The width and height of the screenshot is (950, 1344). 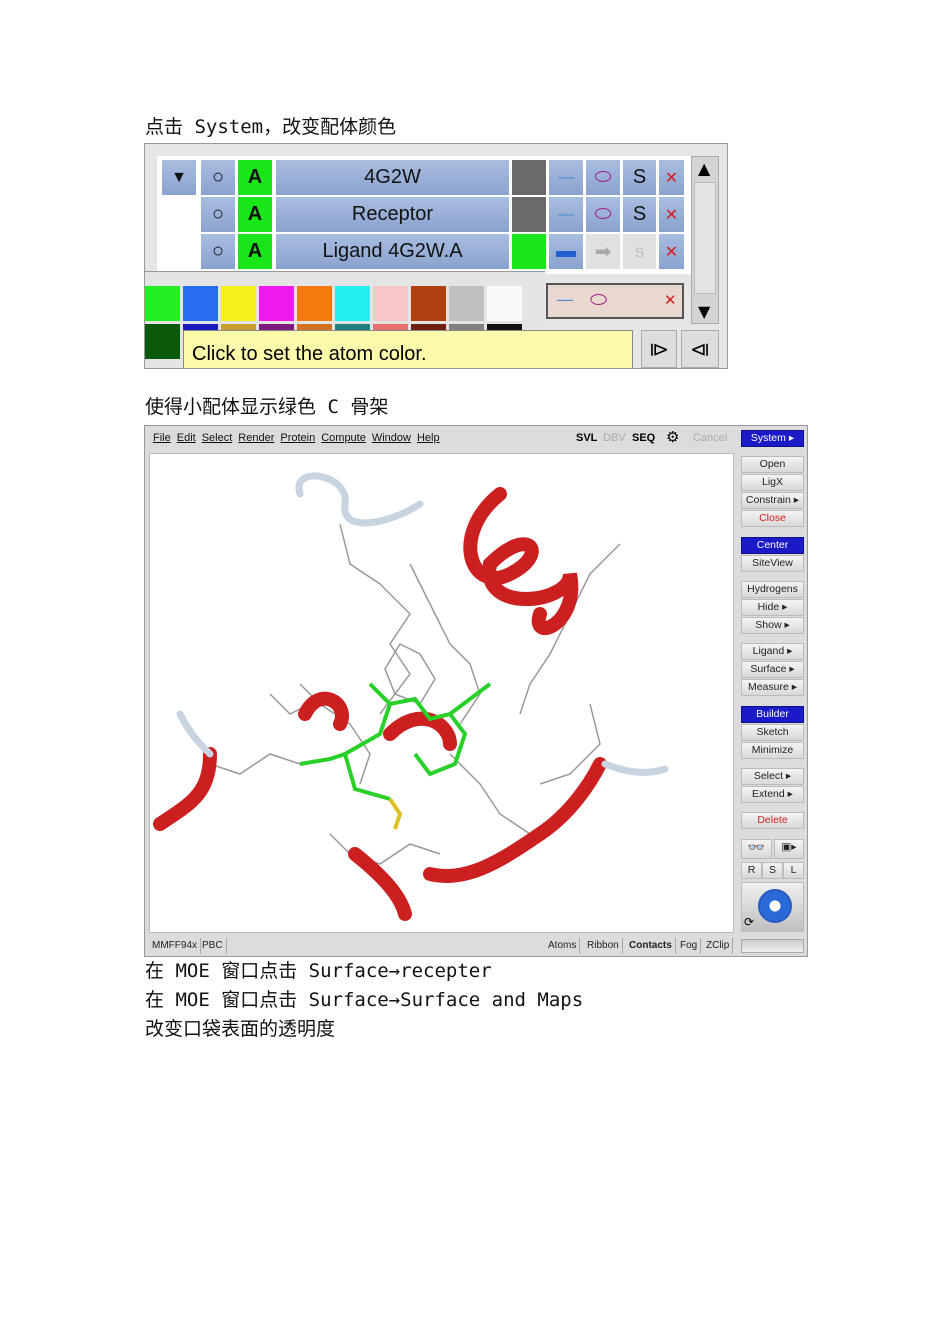 I want to click on menu-compute: Compute, so click(x=343, y=438).